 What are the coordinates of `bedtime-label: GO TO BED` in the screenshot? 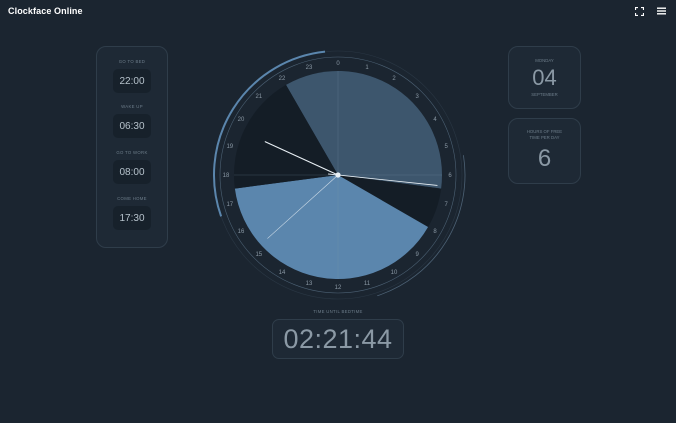 It's located at (132, 61).